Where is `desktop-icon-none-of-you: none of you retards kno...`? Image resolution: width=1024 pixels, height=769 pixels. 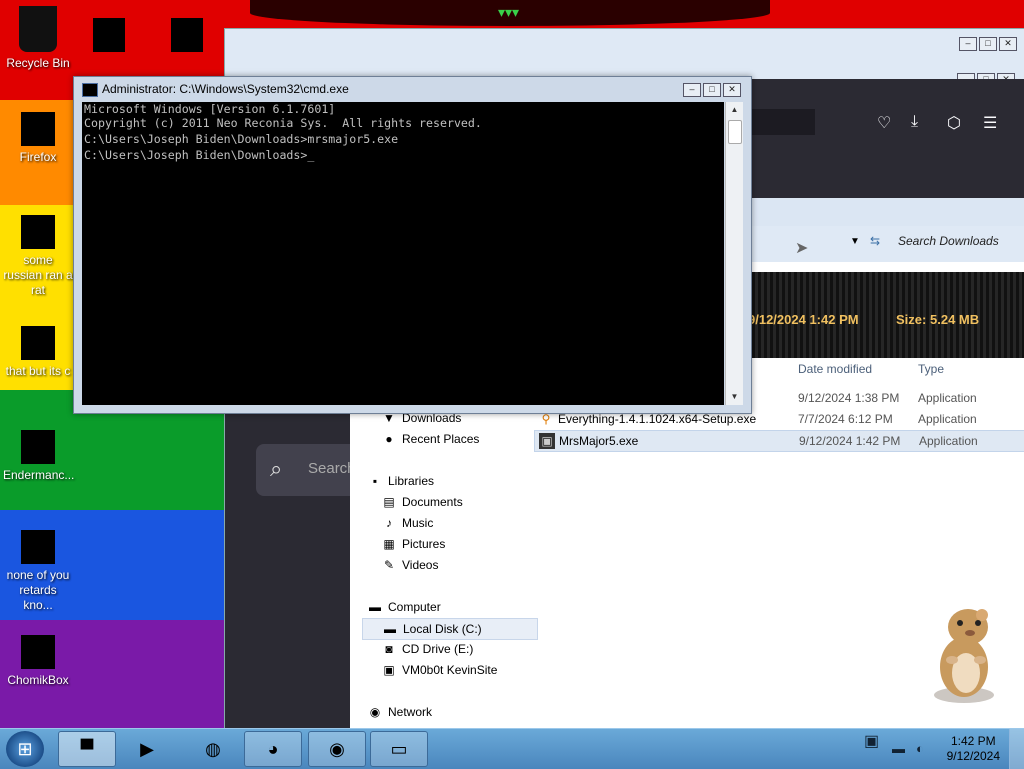 desktop-icon-none-of-you: none of you retards kno... is located at coordinates (38, 571).